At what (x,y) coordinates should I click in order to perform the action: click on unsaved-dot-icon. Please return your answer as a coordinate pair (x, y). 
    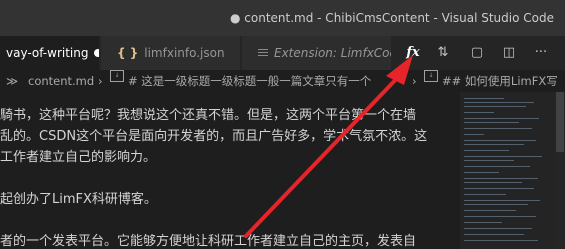
    Looking at the image, I should click on (96, 53).